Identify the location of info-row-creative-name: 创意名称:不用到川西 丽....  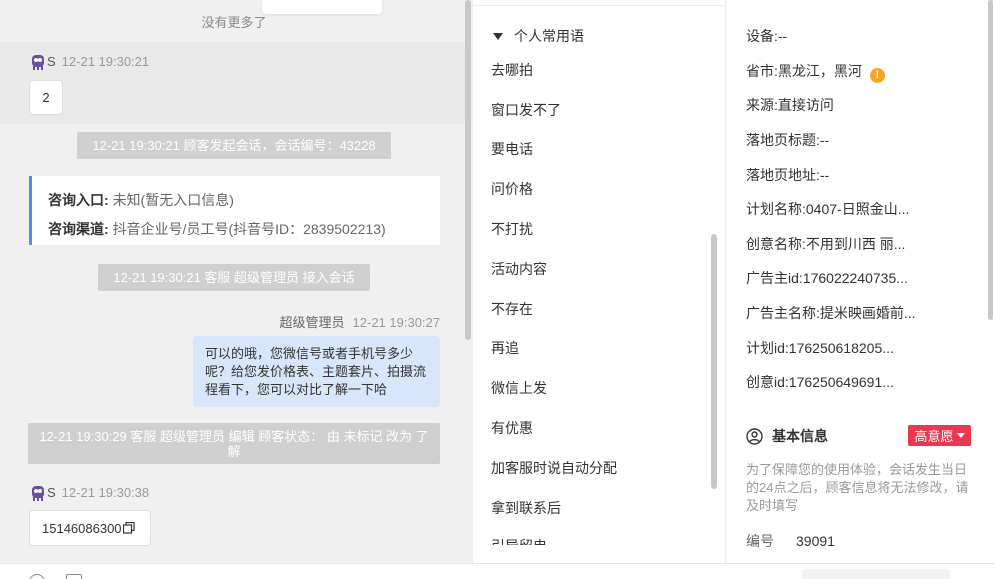
(825, 244).